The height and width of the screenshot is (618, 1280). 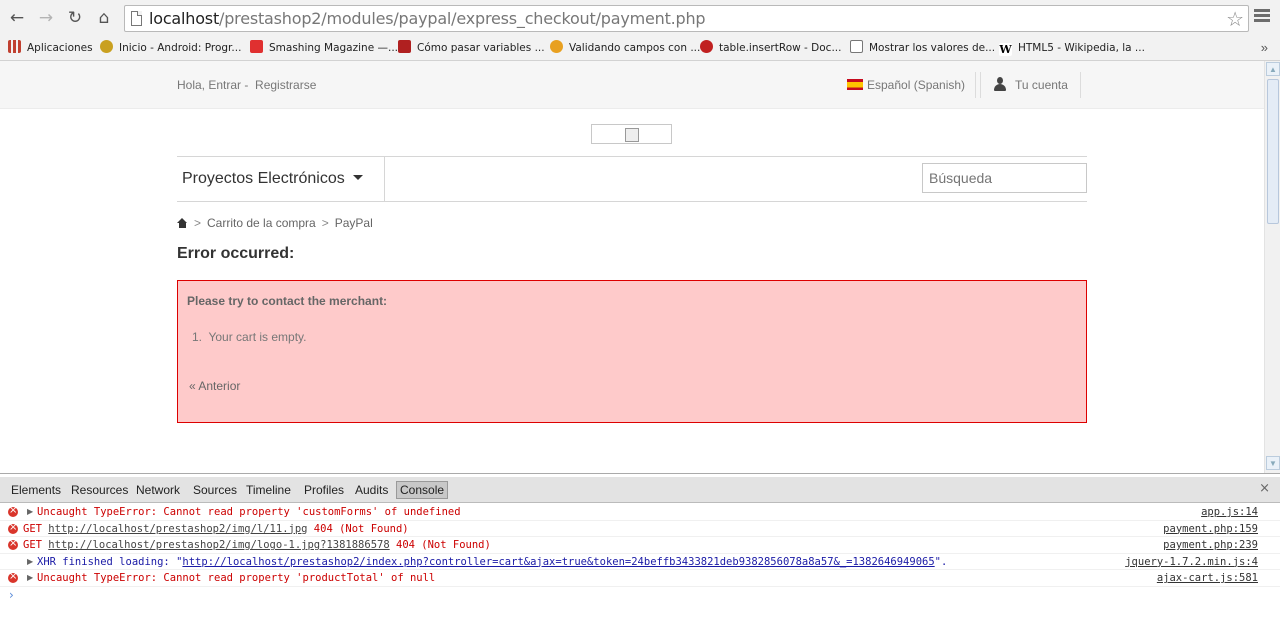 I want to click on console-source-link: jquery-1.7.2.min.js:4, so click(x=1191, y=562).